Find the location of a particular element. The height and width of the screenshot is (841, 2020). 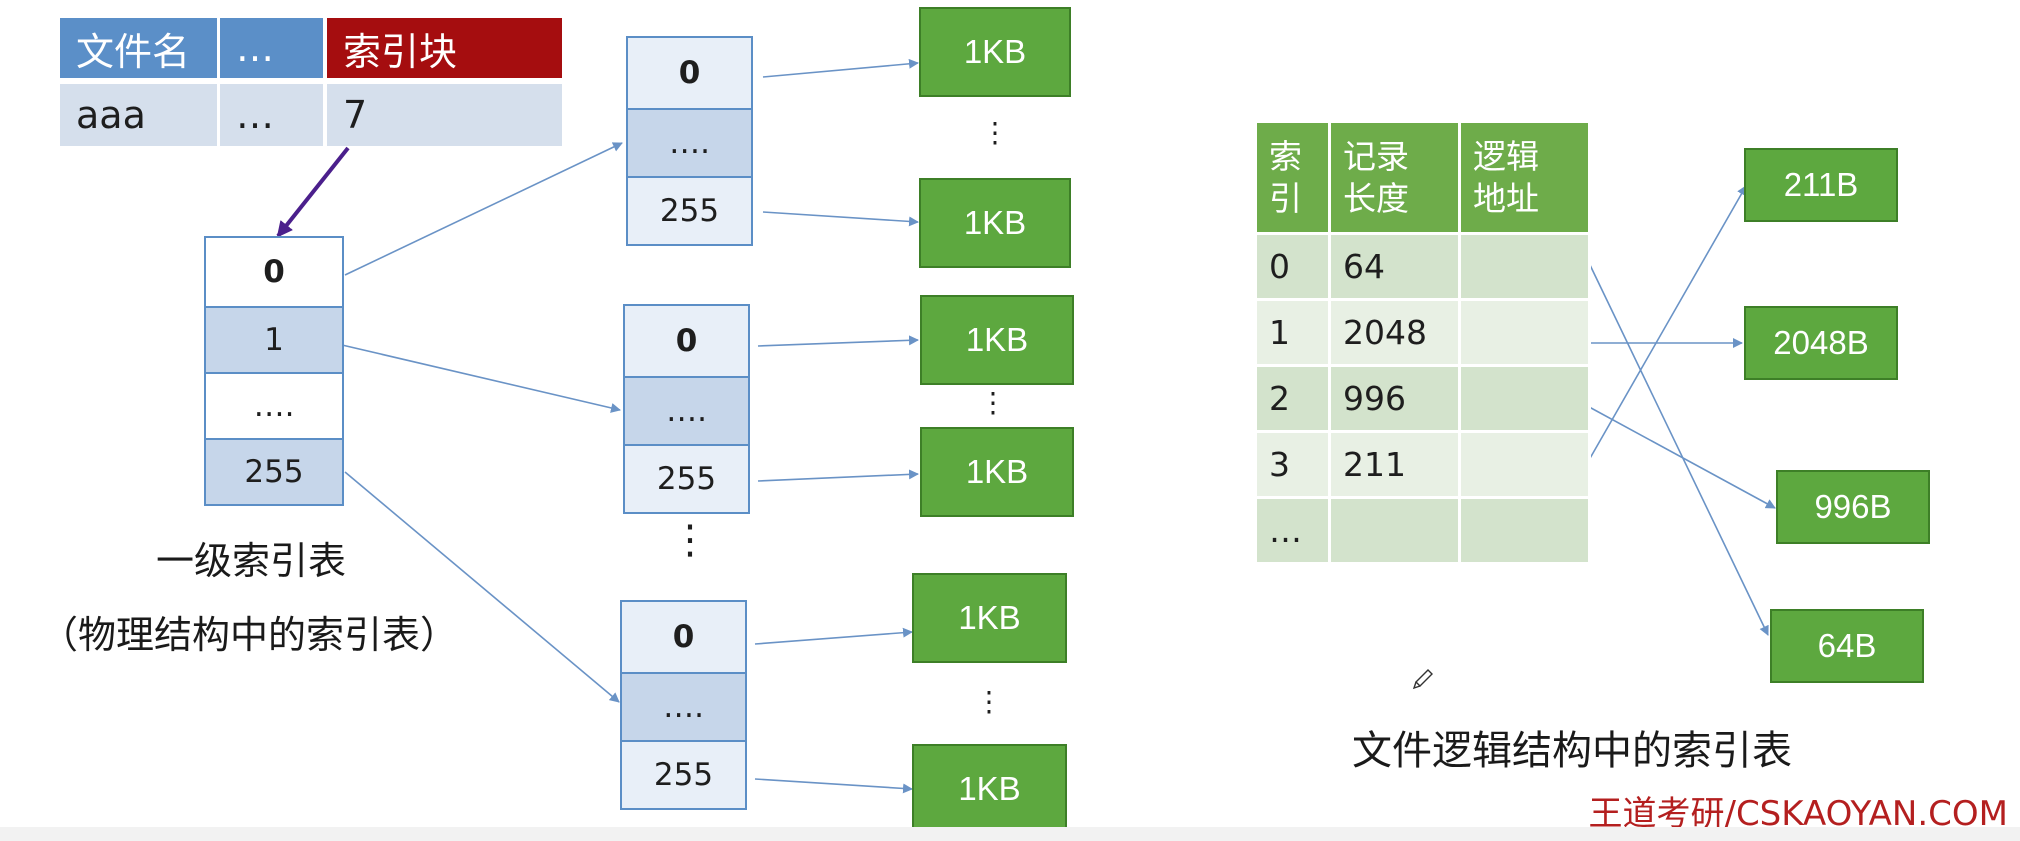

block1-cell-ellipsis: …. is located at coordinates (689, 142).